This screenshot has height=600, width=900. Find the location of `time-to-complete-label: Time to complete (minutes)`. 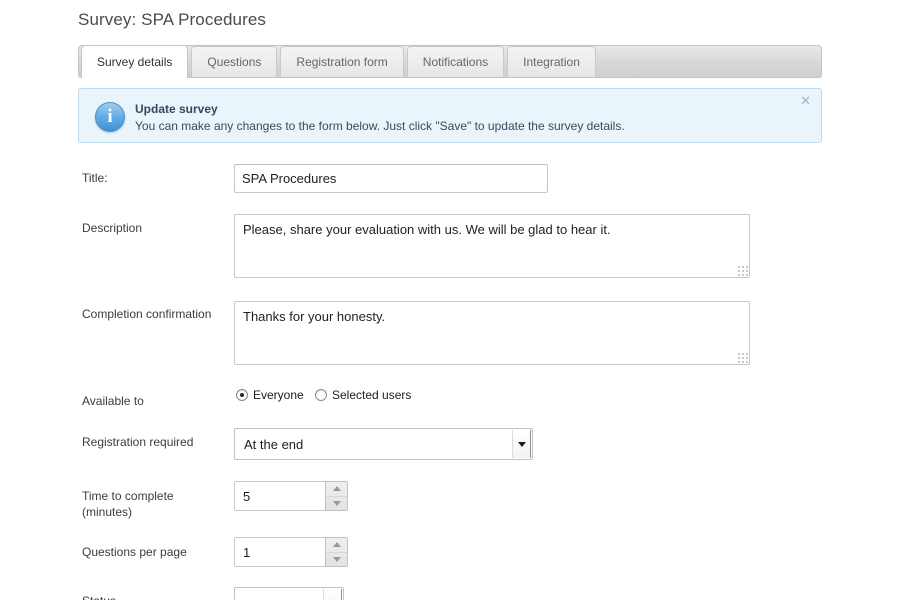

time-to-complete-label: Time to complete (minutes) is located at coordinates (128, 504).